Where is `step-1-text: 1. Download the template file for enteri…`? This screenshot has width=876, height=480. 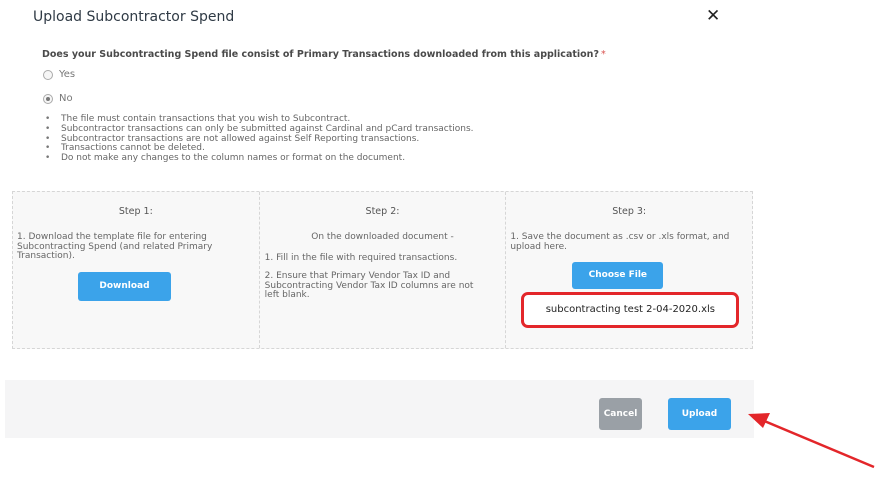 step-1-text: 1. Download the template file for enteri… is located at coordinates (115, 246).